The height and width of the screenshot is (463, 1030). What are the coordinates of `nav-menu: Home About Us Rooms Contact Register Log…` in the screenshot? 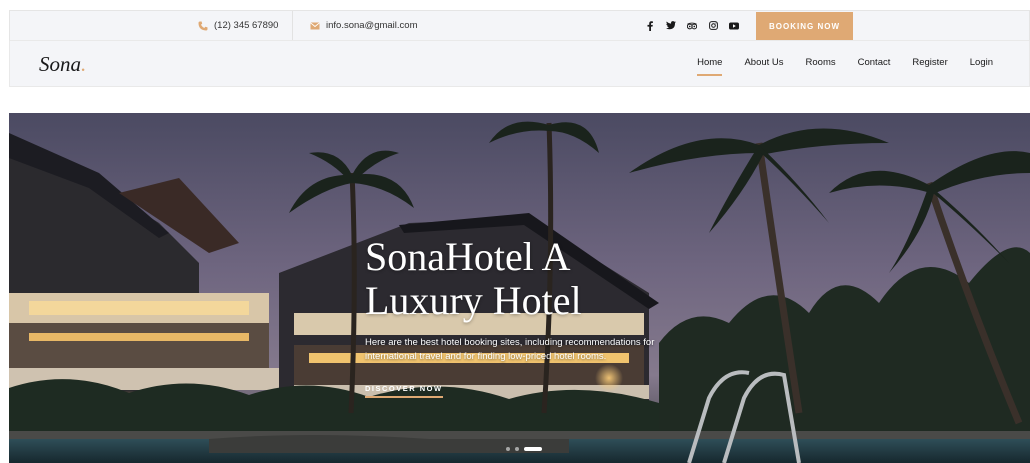 It's located at (845, 63).